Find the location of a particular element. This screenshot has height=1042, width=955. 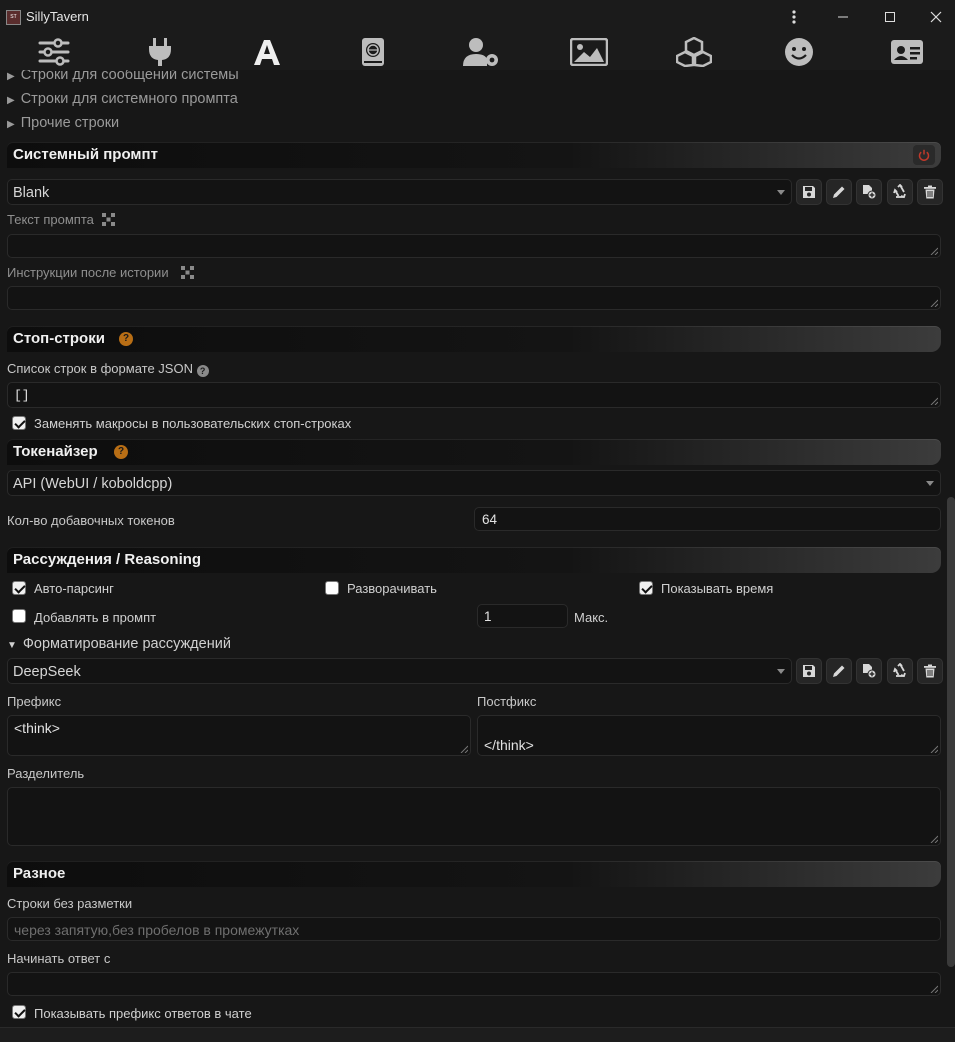

scrollbar is located at coordinates (951, 732).